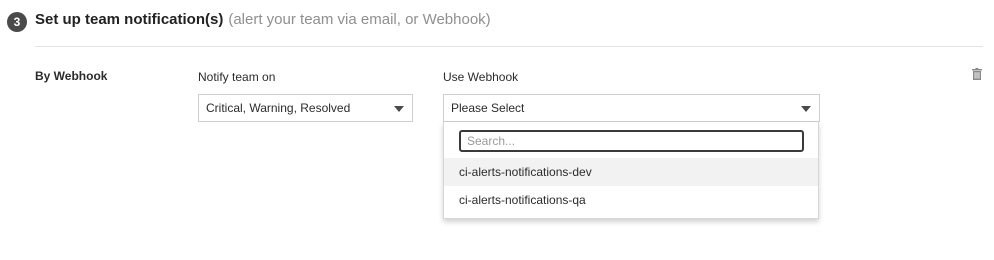 This screenshot has height=260, width=994. Describe the element at coordinates (129, 19) in the screenshot. I see `section-title-main: Set up team notification(s)` at that location.